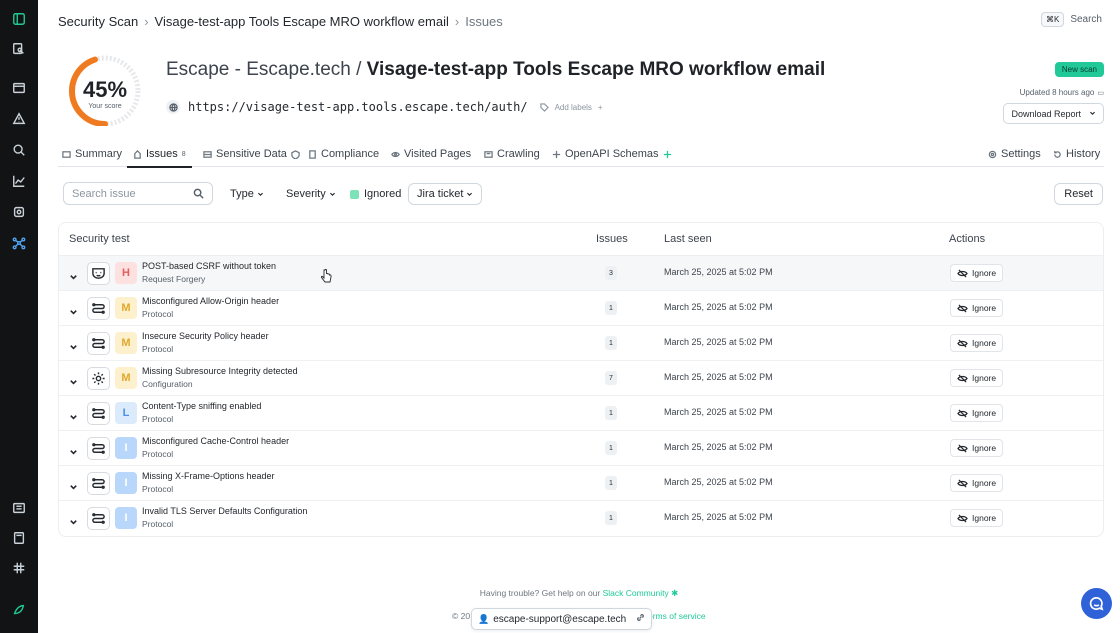  What do you see at coordinates (1078, 194) in the screenshot?
I see `reset-button: Reset` at bounding box center [1078, 194].